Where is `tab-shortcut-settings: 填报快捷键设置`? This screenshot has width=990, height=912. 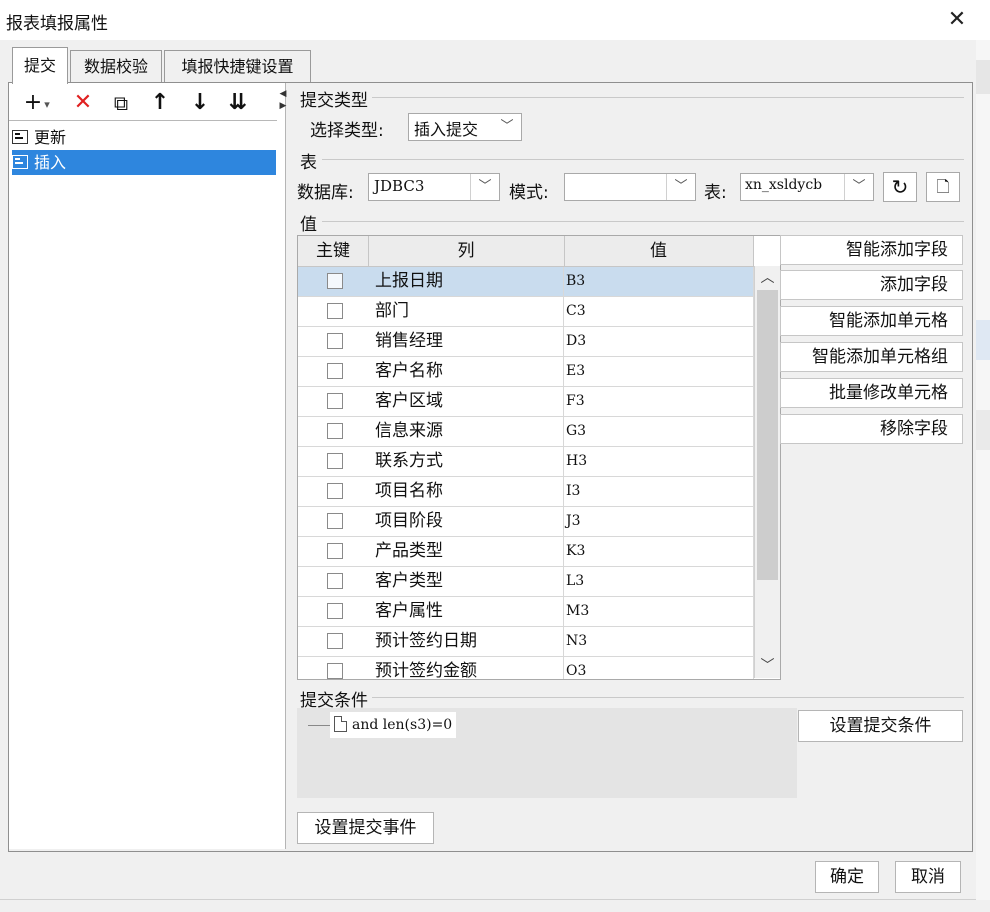
tab-shortcut-settings: 填报快捷键设置 is located at coordinates (237, 66).